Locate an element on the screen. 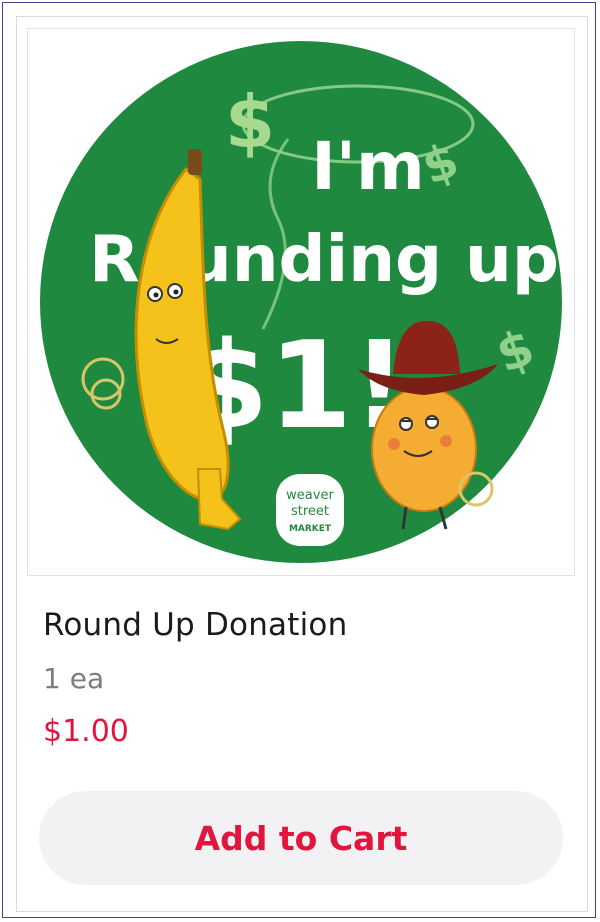 The width and height of the screenshot is (600, 922). headline-line-1: I'm is located at coordinates (368, 166).